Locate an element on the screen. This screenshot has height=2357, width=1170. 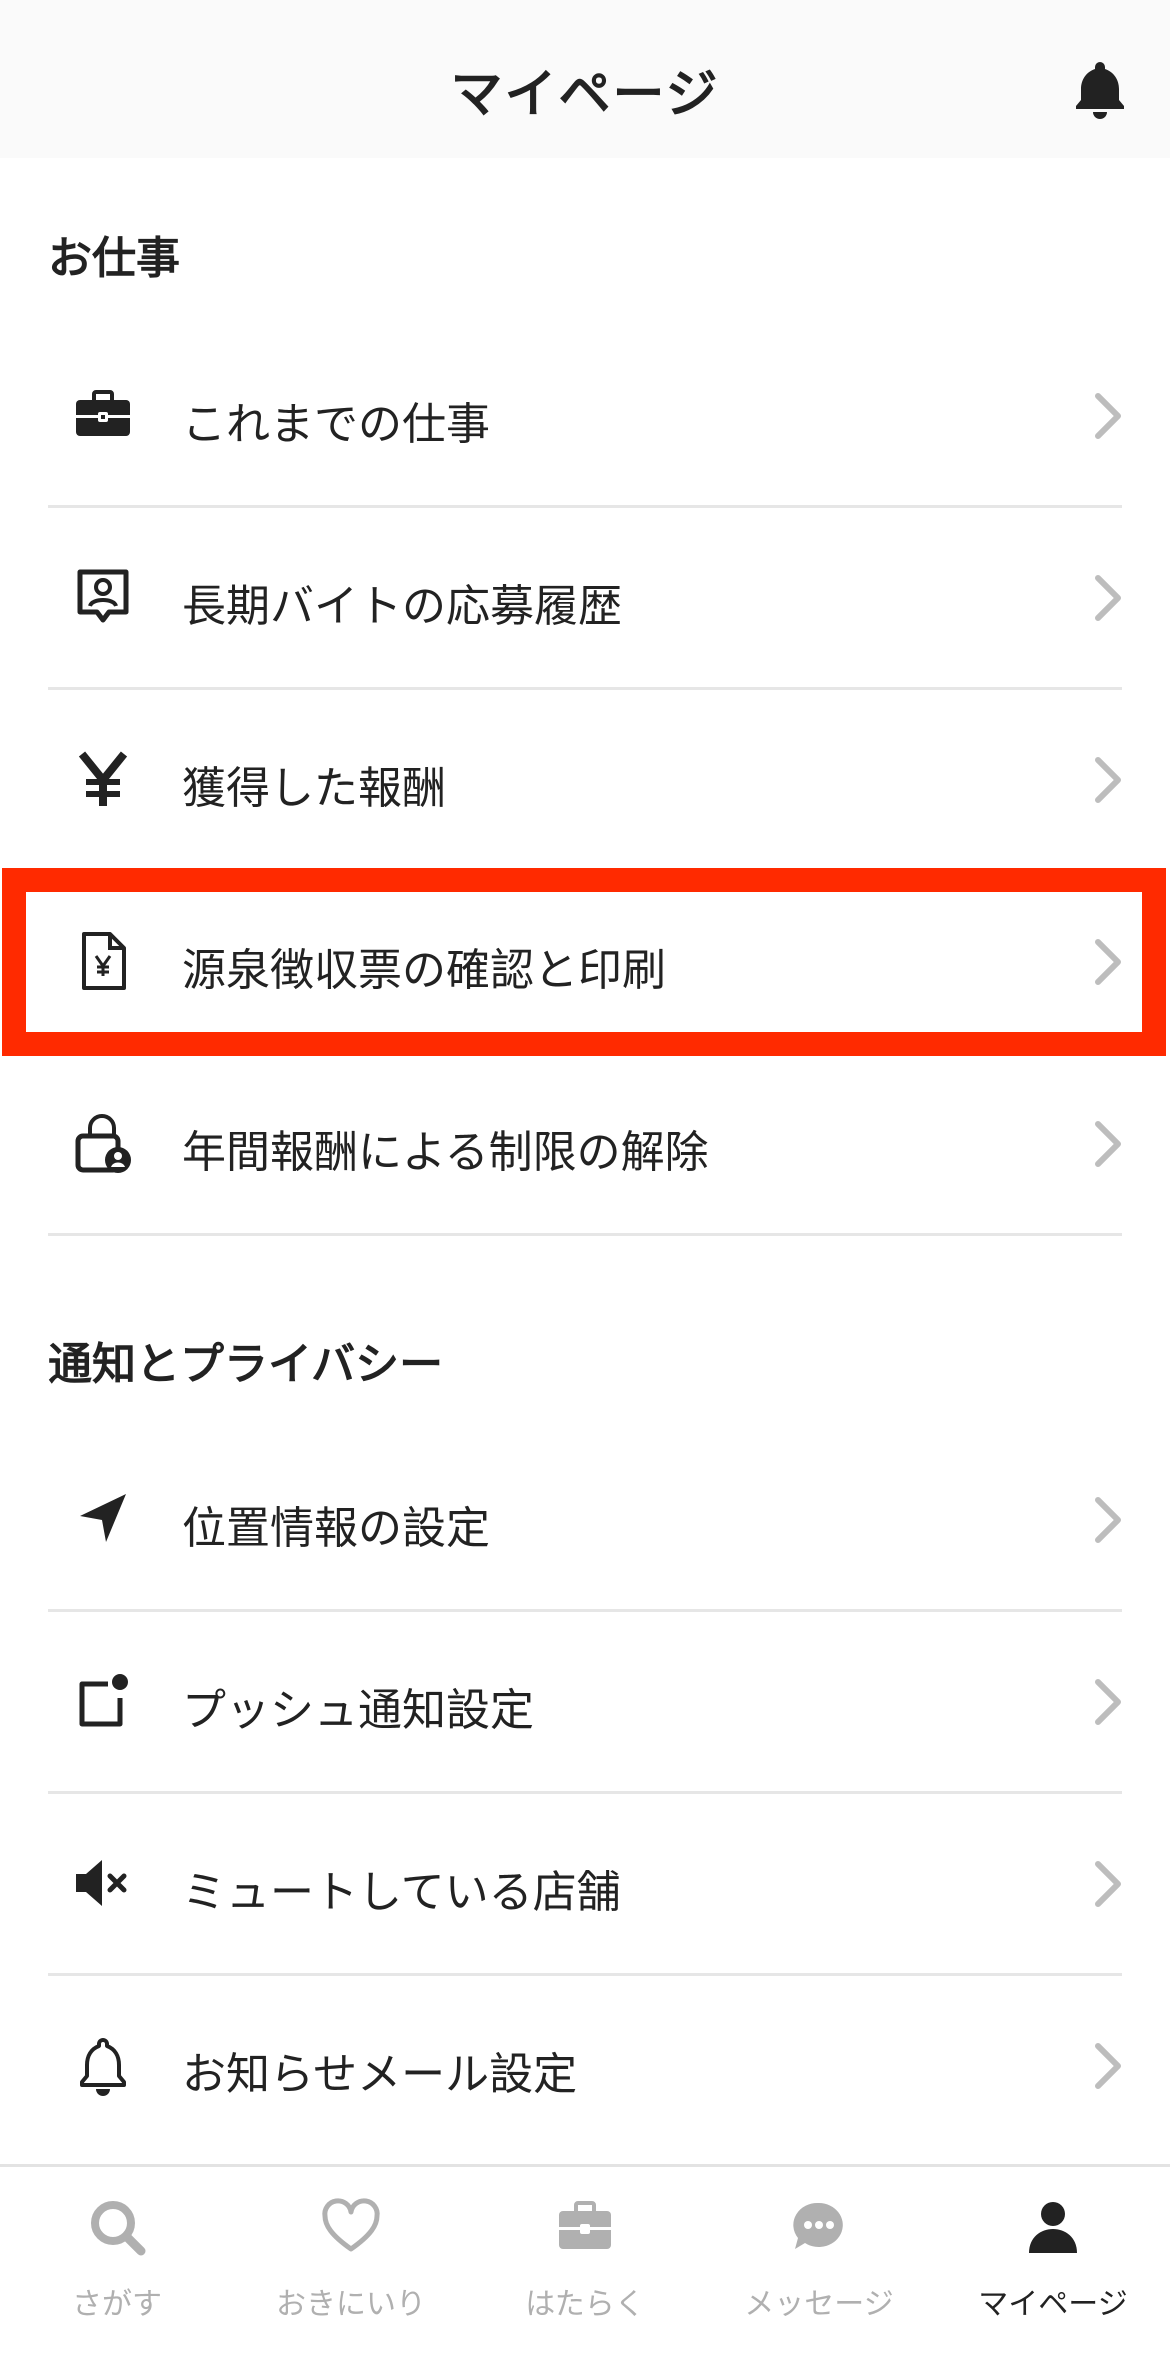
menu-item-muted-stores: ミュートしている店舗 is located at coordinates (585, 1885).